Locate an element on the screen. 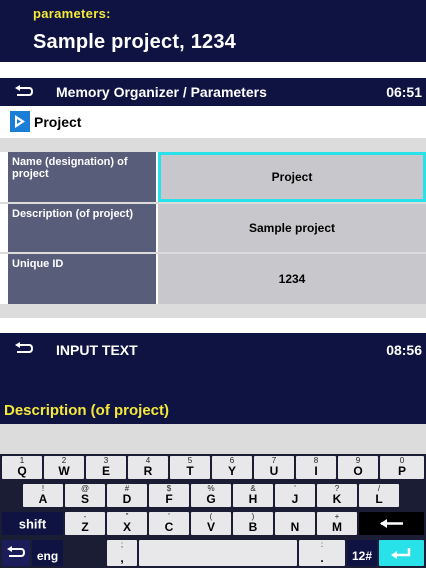 This screenshot has width=426, height=568. key: N is located at coordinates (295, 523).